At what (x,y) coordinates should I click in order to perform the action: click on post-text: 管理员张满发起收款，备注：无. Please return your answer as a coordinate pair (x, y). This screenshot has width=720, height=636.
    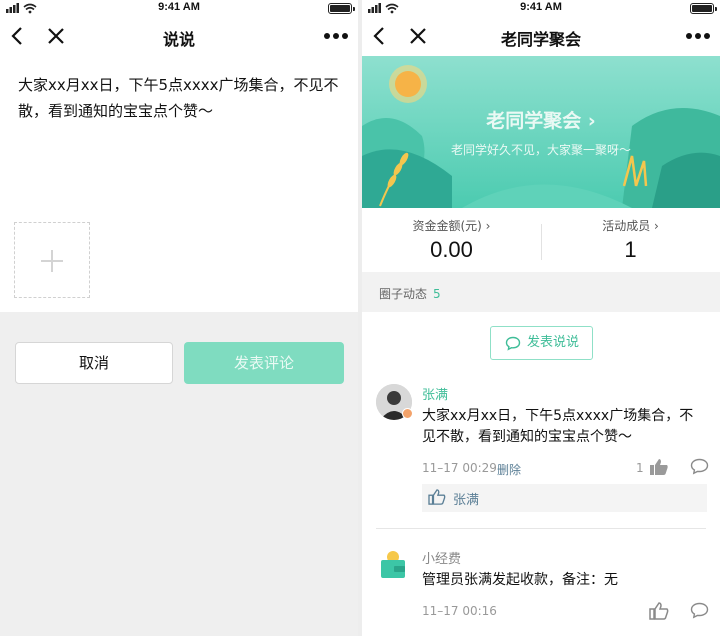
    Looking at the image, I should click on (520, 580).